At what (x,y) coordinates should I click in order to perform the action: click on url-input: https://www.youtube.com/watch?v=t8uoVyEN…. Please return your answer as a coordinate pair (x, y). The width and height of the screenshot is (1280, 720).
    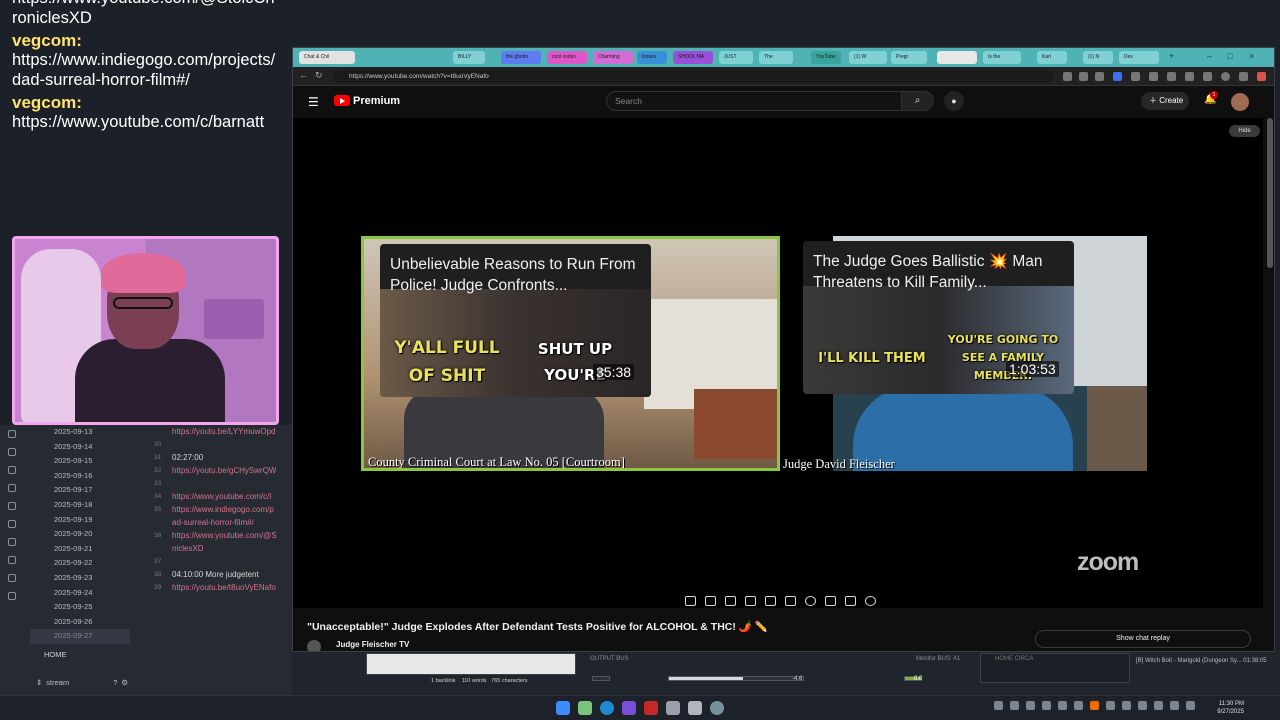
    Looking at the image, I should click on (693, 76).